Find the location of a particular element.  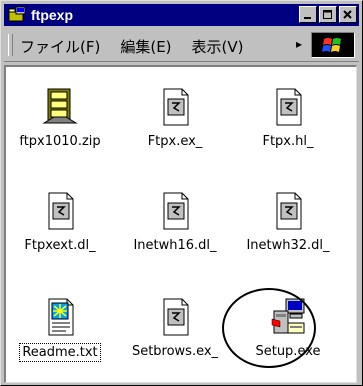

file-name: Ftpxext.dl_ is located at coordinates (60, 245).